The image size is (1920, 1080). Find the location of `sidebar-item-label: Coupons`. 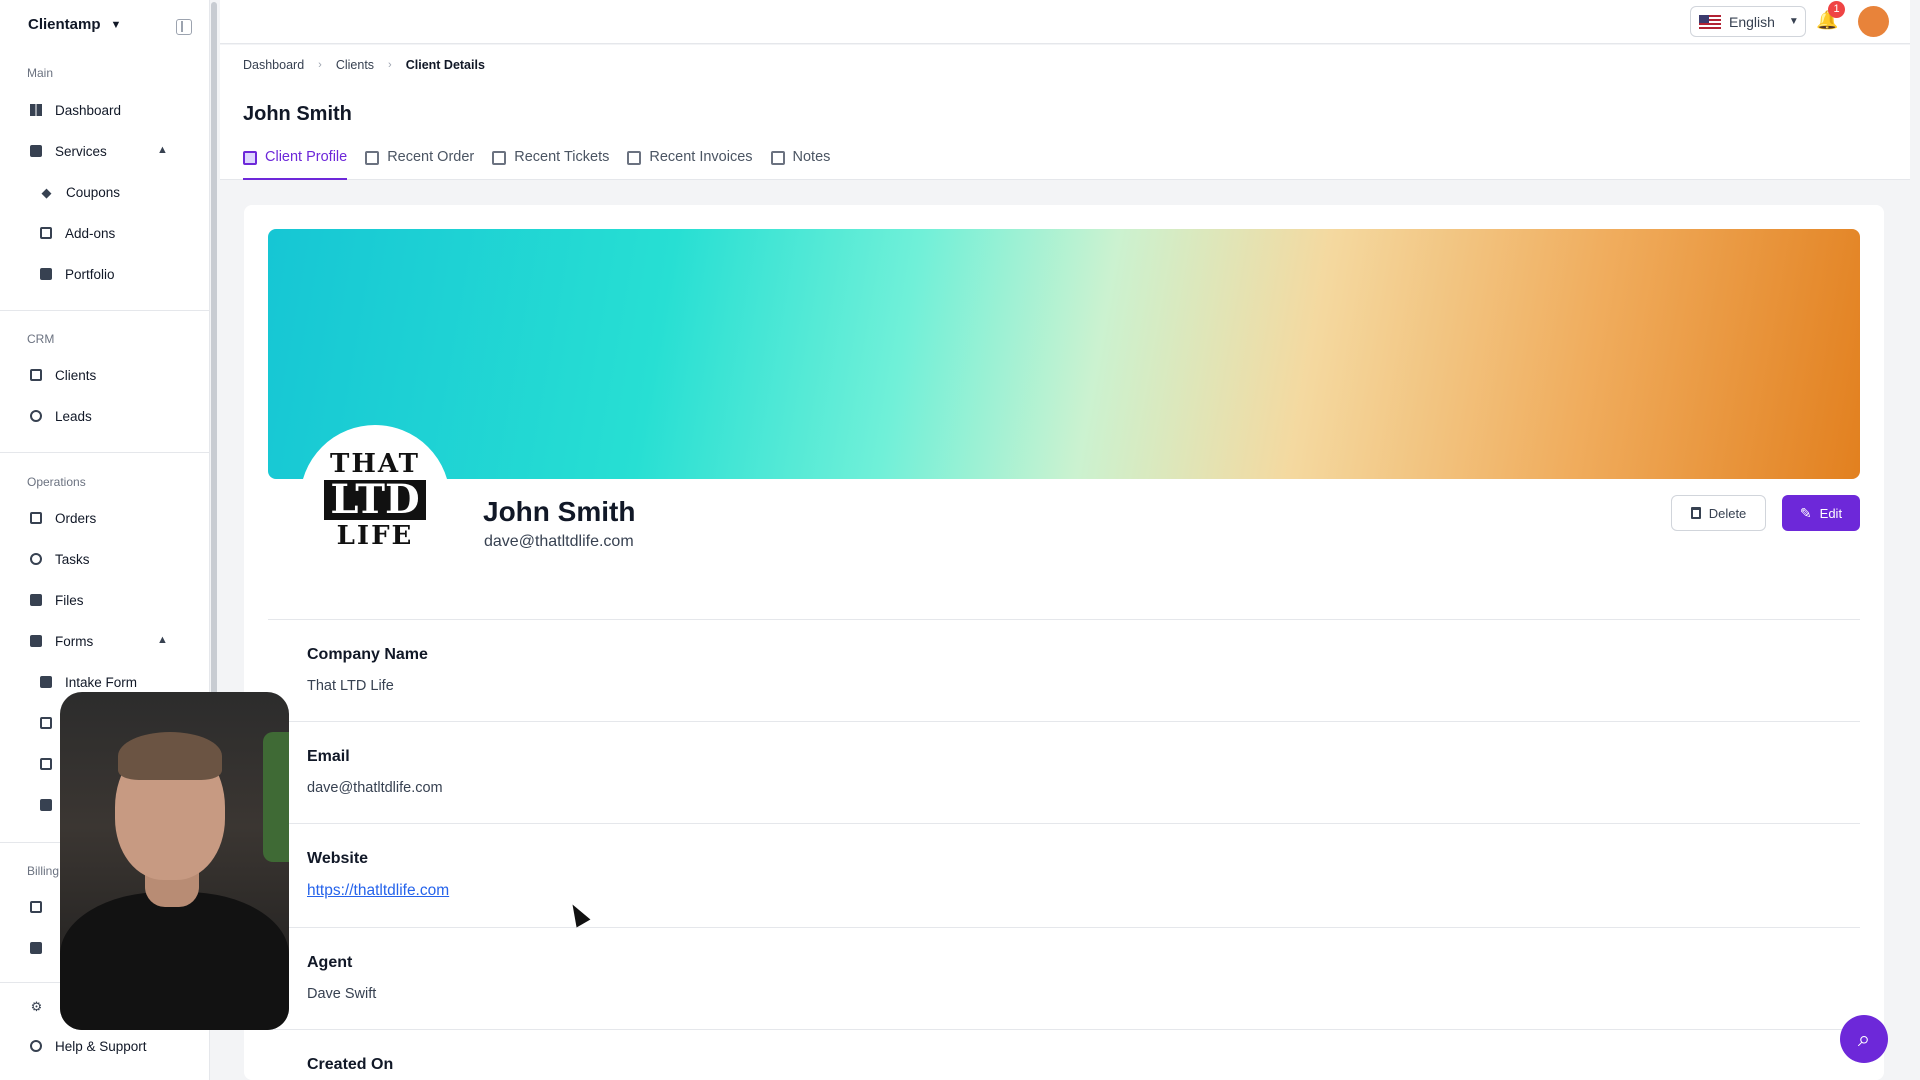

sidebar-item-label: Coupons is located at coordinates (93, 192).